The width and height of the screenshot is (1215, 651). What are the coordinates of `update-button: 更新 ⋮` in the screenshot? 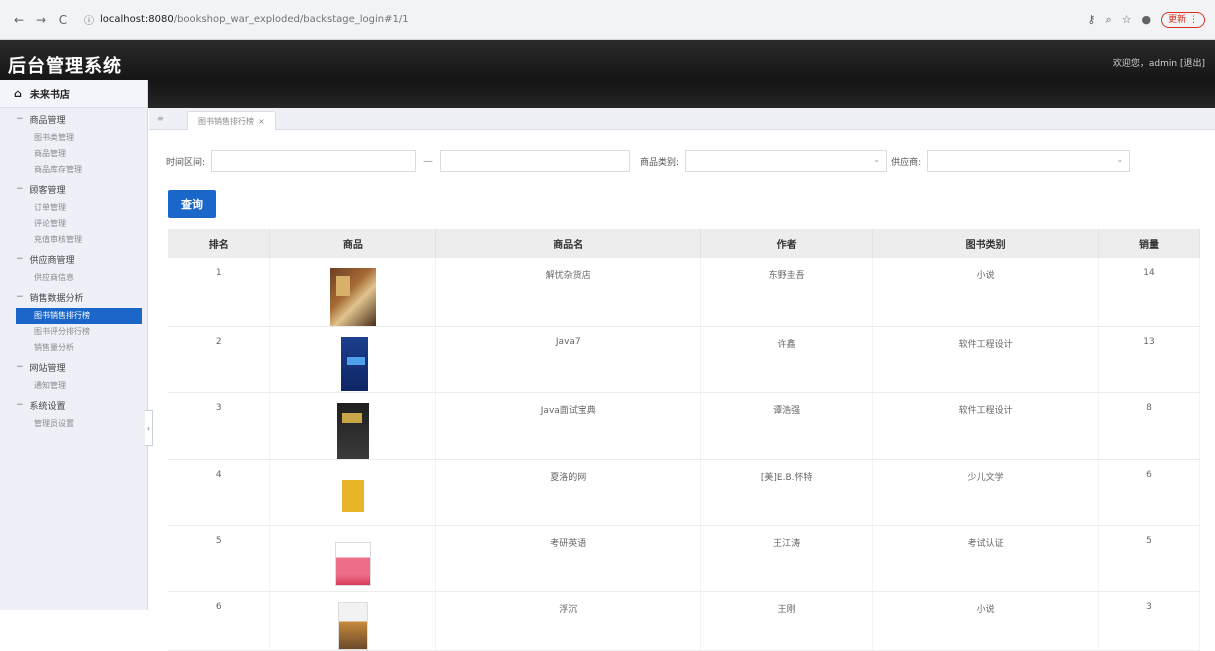 It's located at (1183, 19).